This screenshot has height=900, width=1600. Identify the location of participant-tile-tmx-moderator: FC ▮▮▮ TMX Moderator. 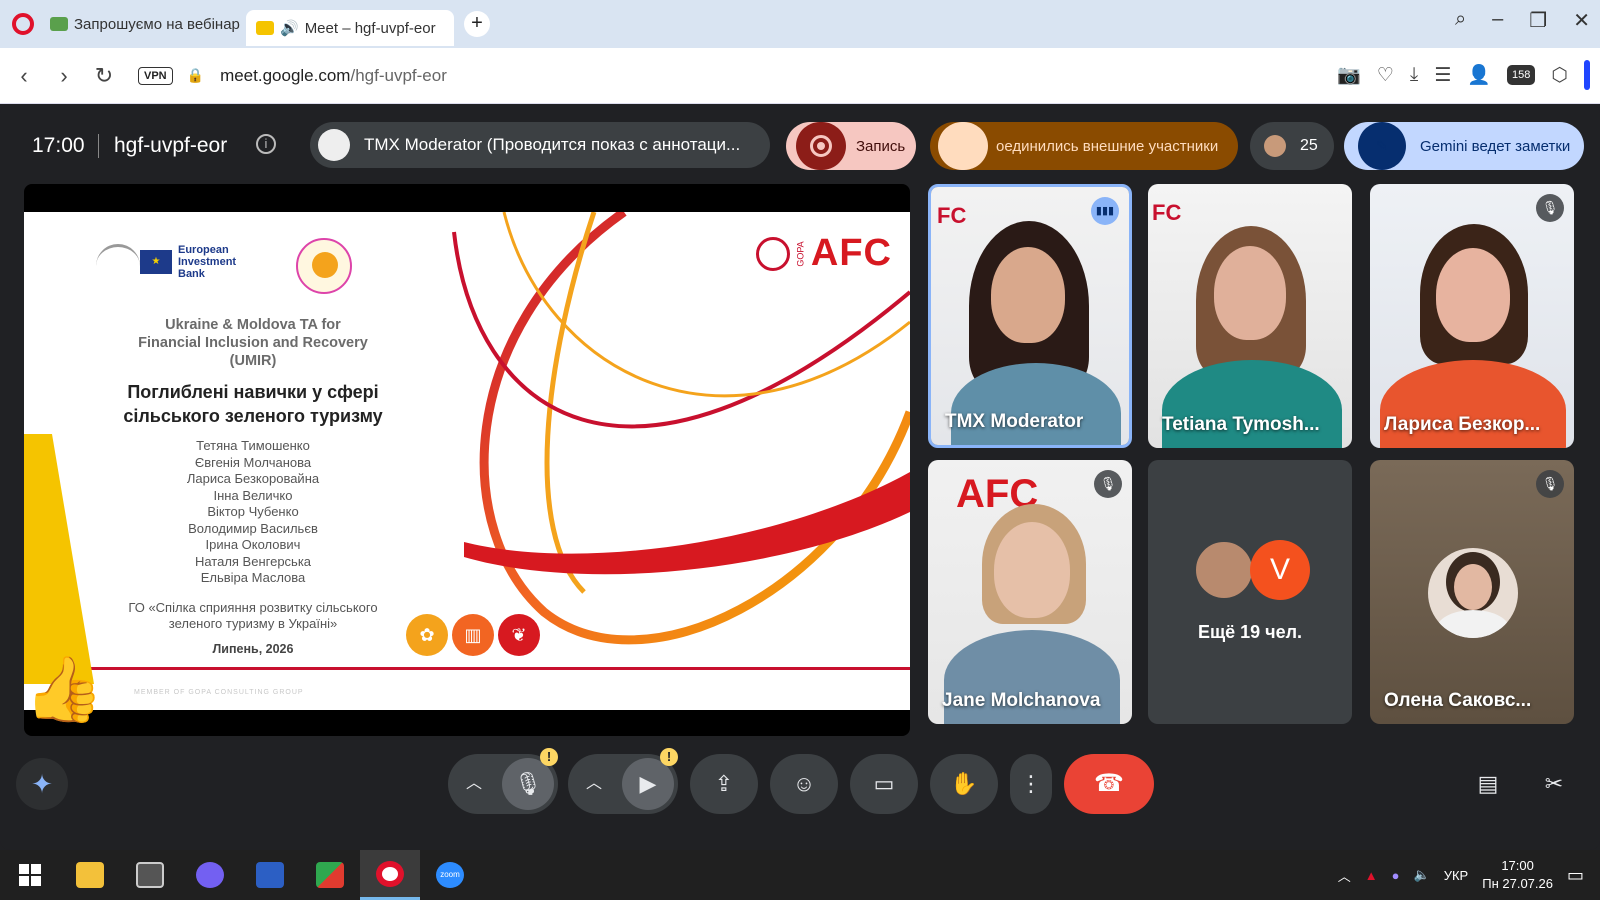
(1030, 316).